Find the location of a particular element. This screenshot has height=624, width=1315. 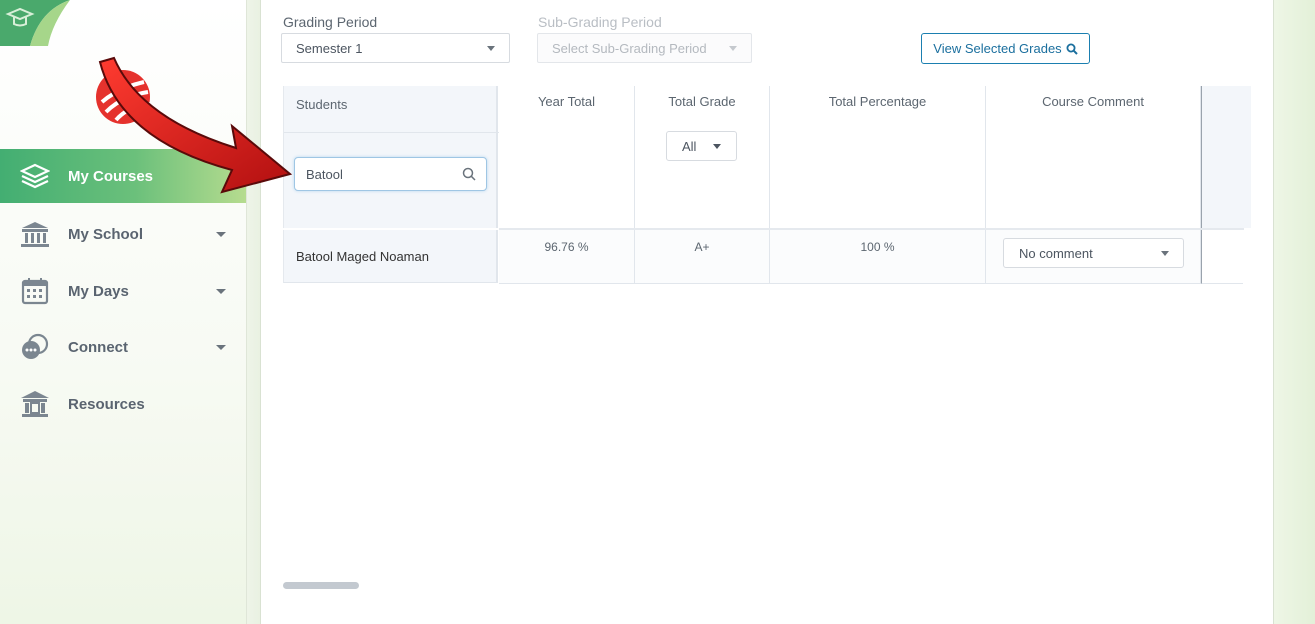

header-divider is located at coordinates (391, 132).